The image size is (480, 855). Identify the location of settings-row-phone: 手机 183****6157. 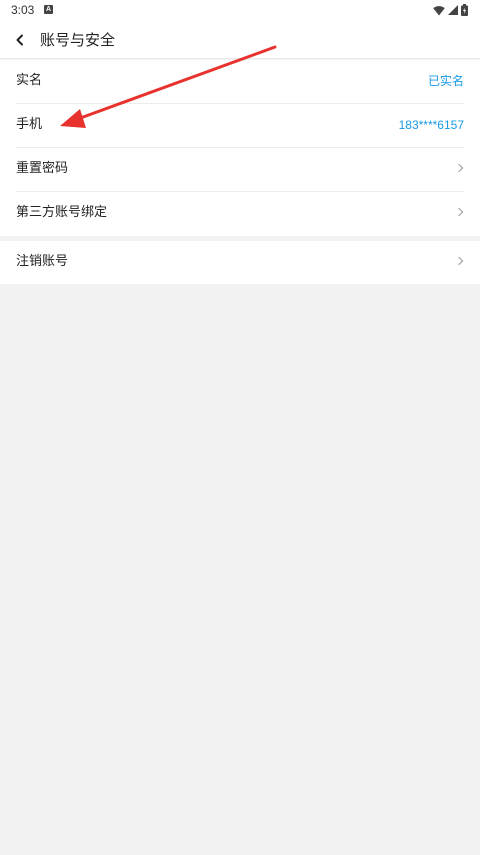
(240, 126).